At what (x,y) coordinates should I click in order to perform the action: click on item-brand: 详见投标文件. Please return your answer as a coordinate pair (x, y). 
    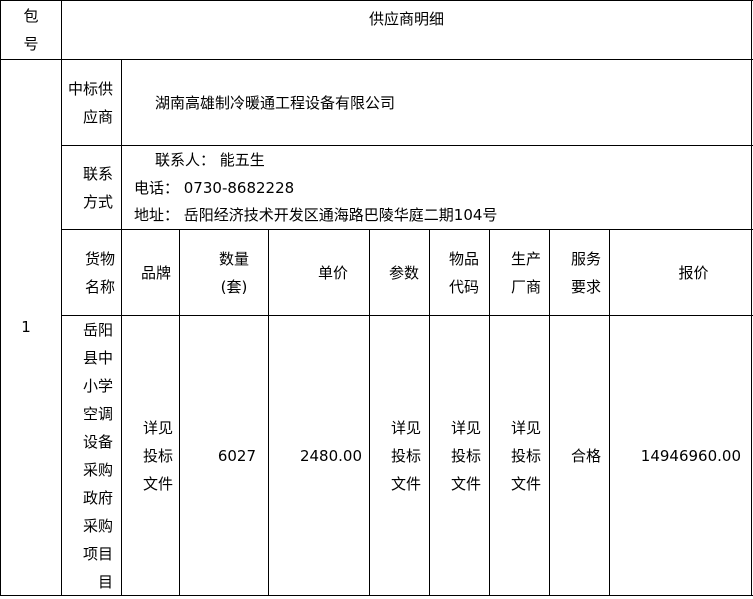
    Looking at the image, I should click on (157, 455).